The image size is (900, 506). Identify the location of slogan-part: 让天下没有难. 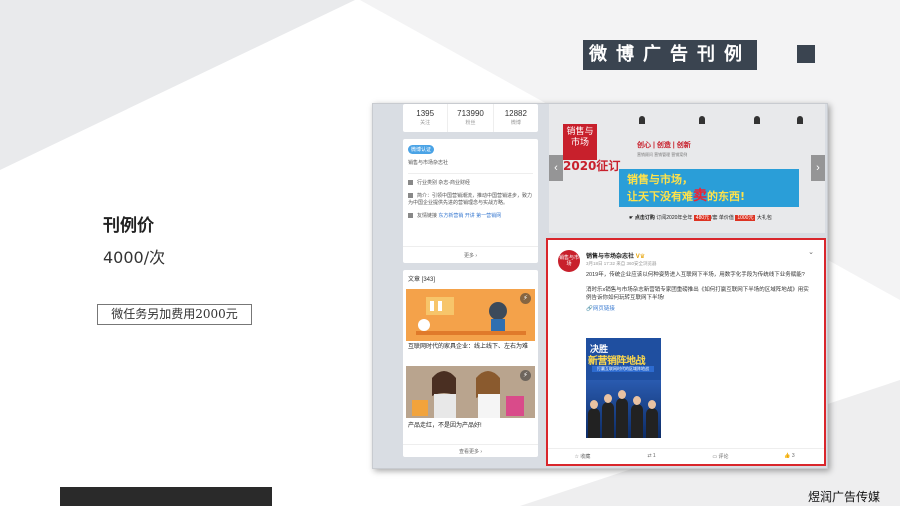
(660, 196).